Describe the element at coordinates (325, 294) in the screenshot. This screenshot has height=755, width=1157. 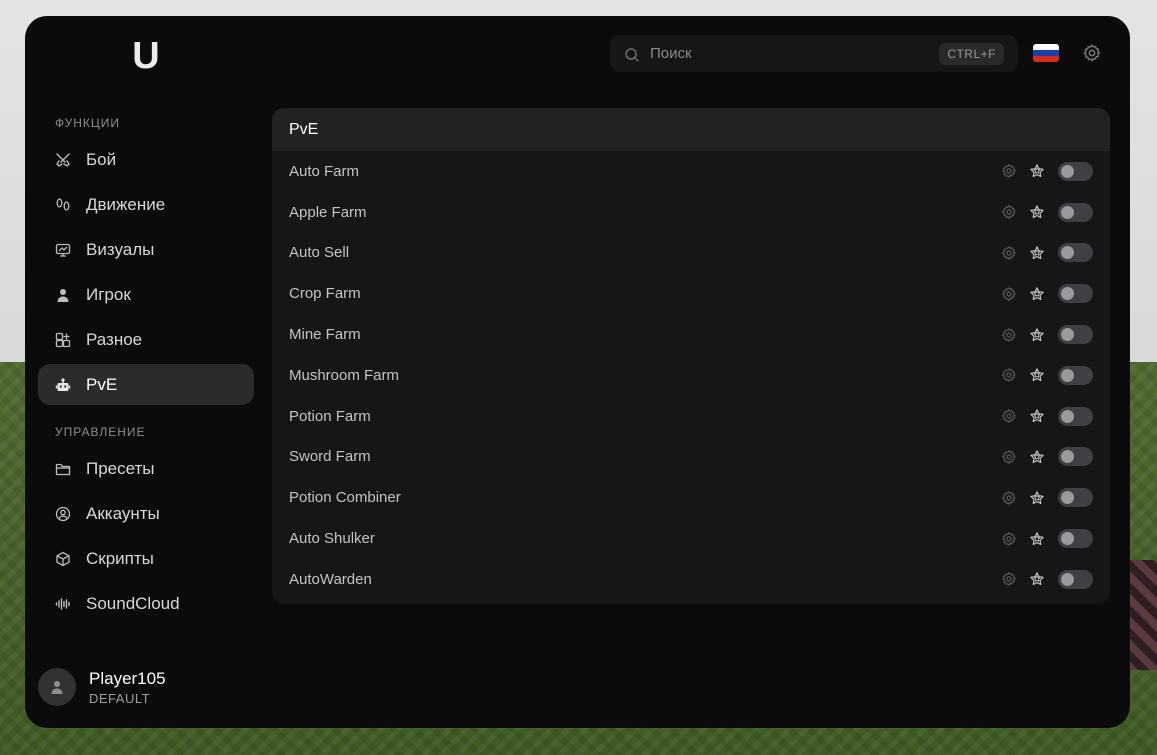
I see `module-name: Crop Farm` at that location.